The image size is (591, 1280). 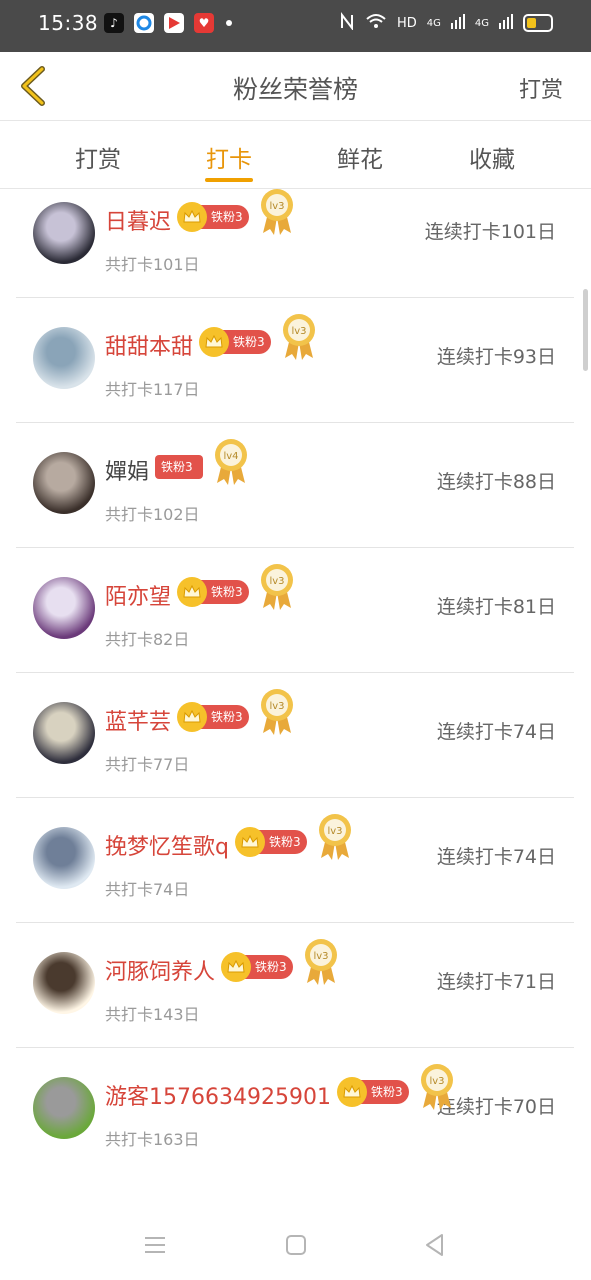 What do you see at coordinates (127, 470) in the screenshot?
I see `fan-name: 嬋娟` at bounding box center [127, 470].